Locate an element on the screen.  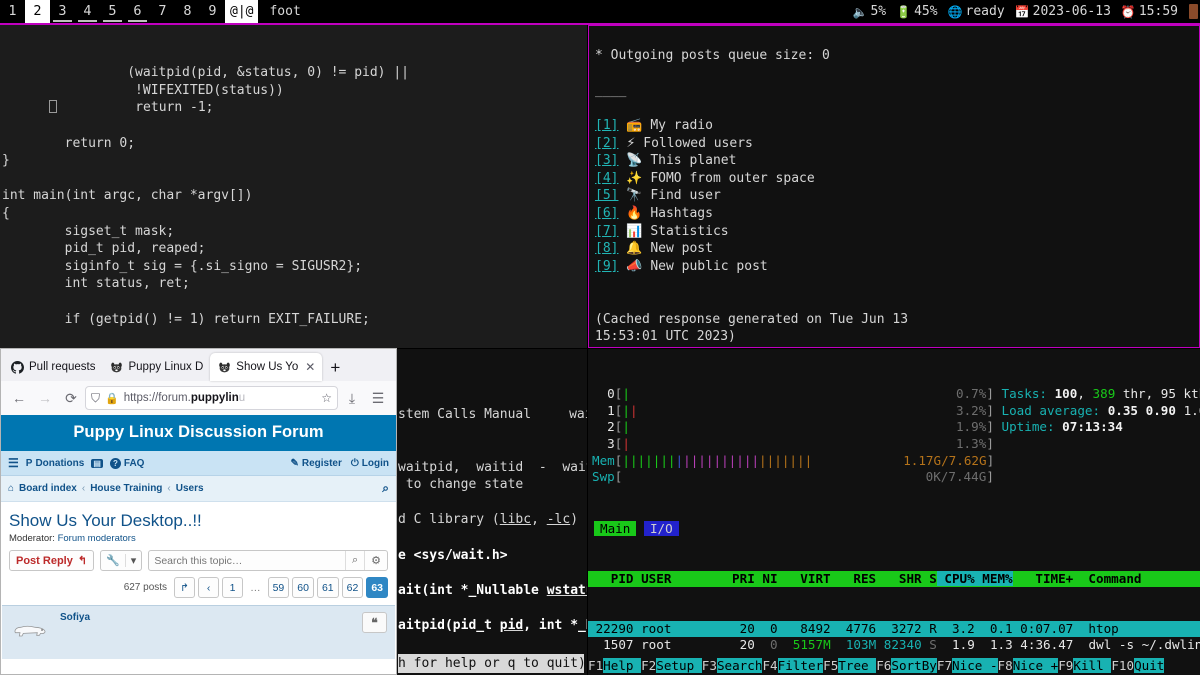
fkey-label-F4: Filter is located at coordinates (800, 665).